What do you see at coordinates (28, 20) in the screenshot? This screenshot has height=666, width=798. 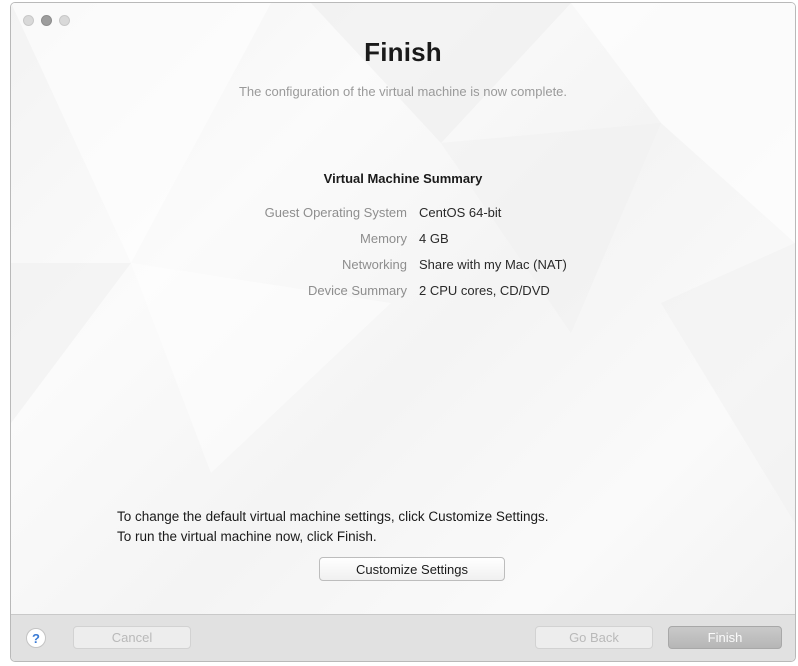 I see `close-icon` at bounding box center [28, 20].